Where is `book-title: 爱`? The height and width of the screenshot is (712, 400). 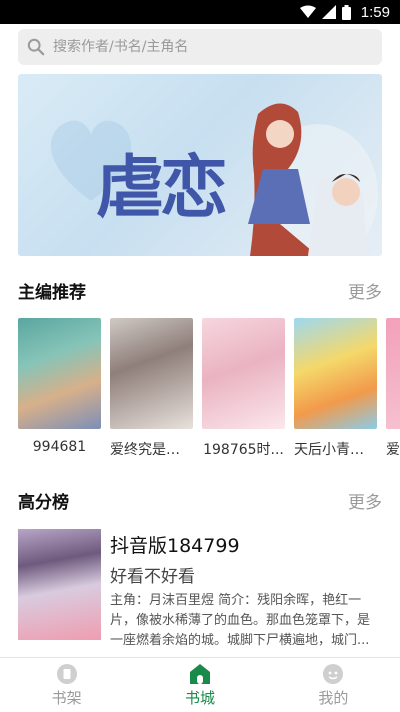
book-title: 爱 is located at coordinates (393, 450).